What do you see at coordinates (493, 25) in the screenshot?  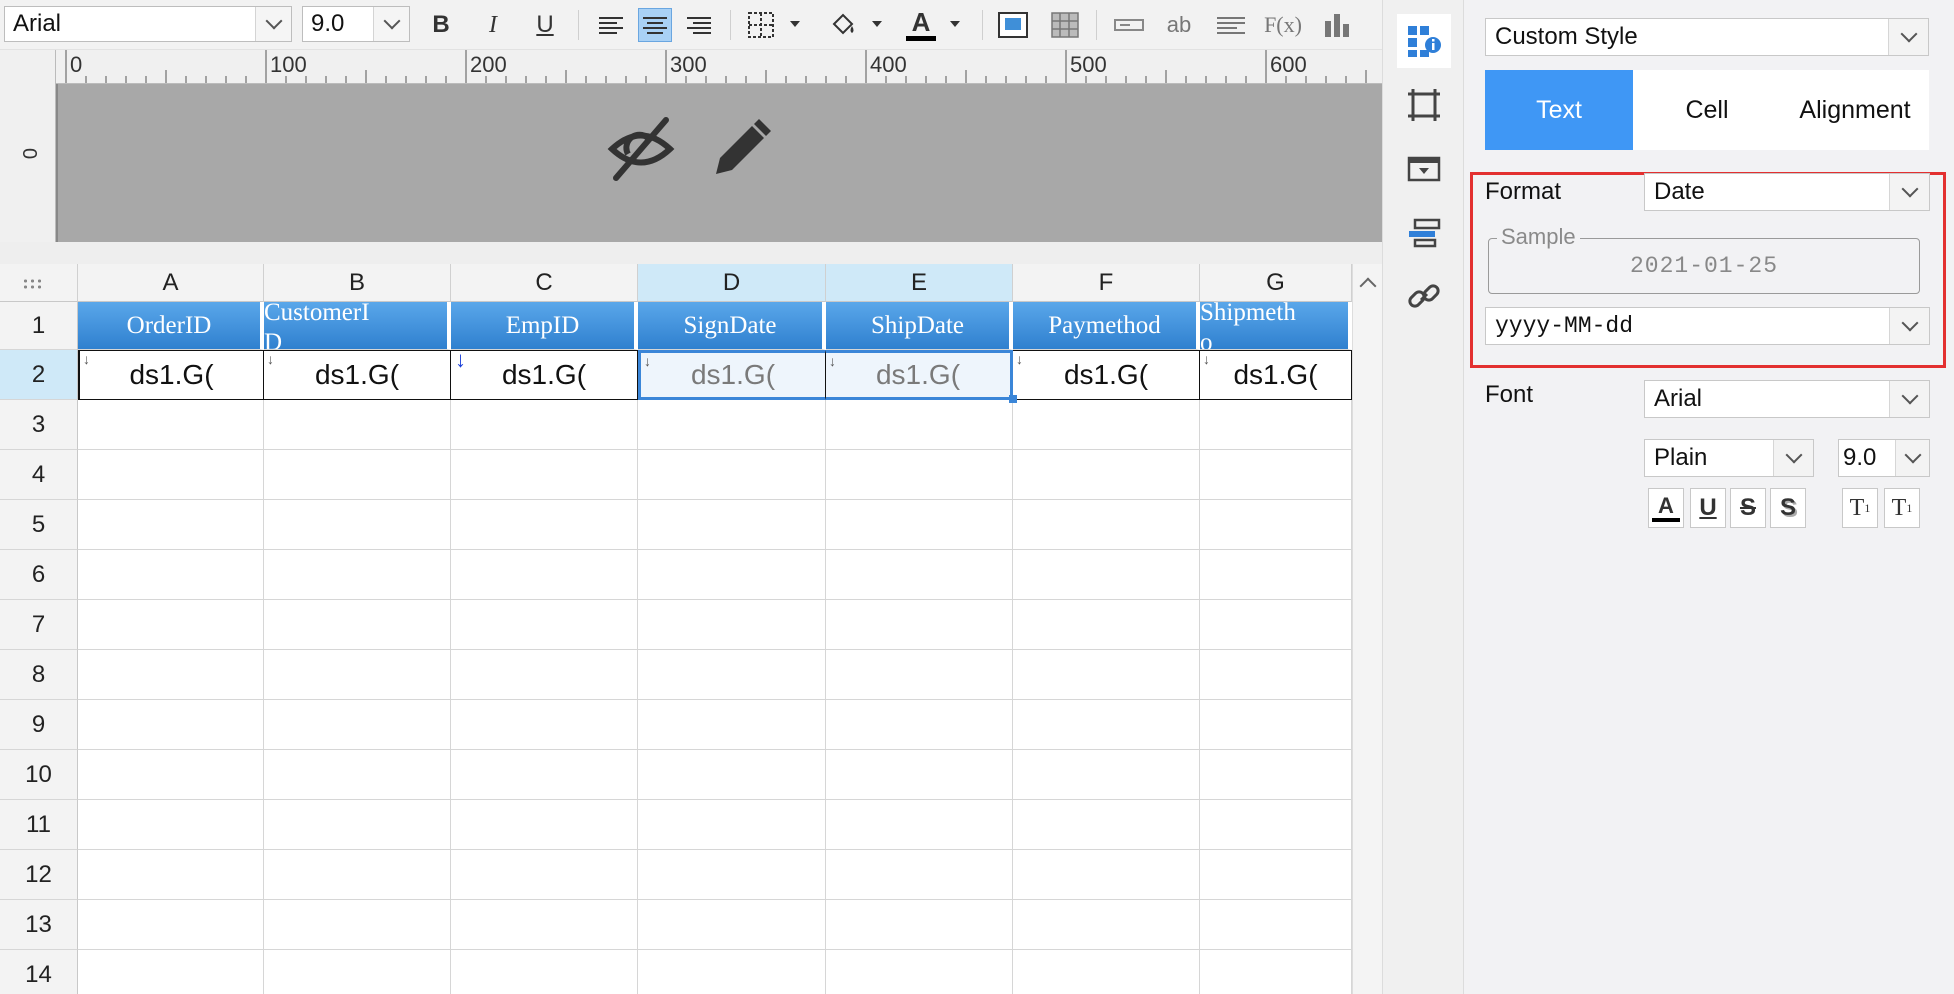 I see `italic-icon: I` at bounding box center [493, 25].